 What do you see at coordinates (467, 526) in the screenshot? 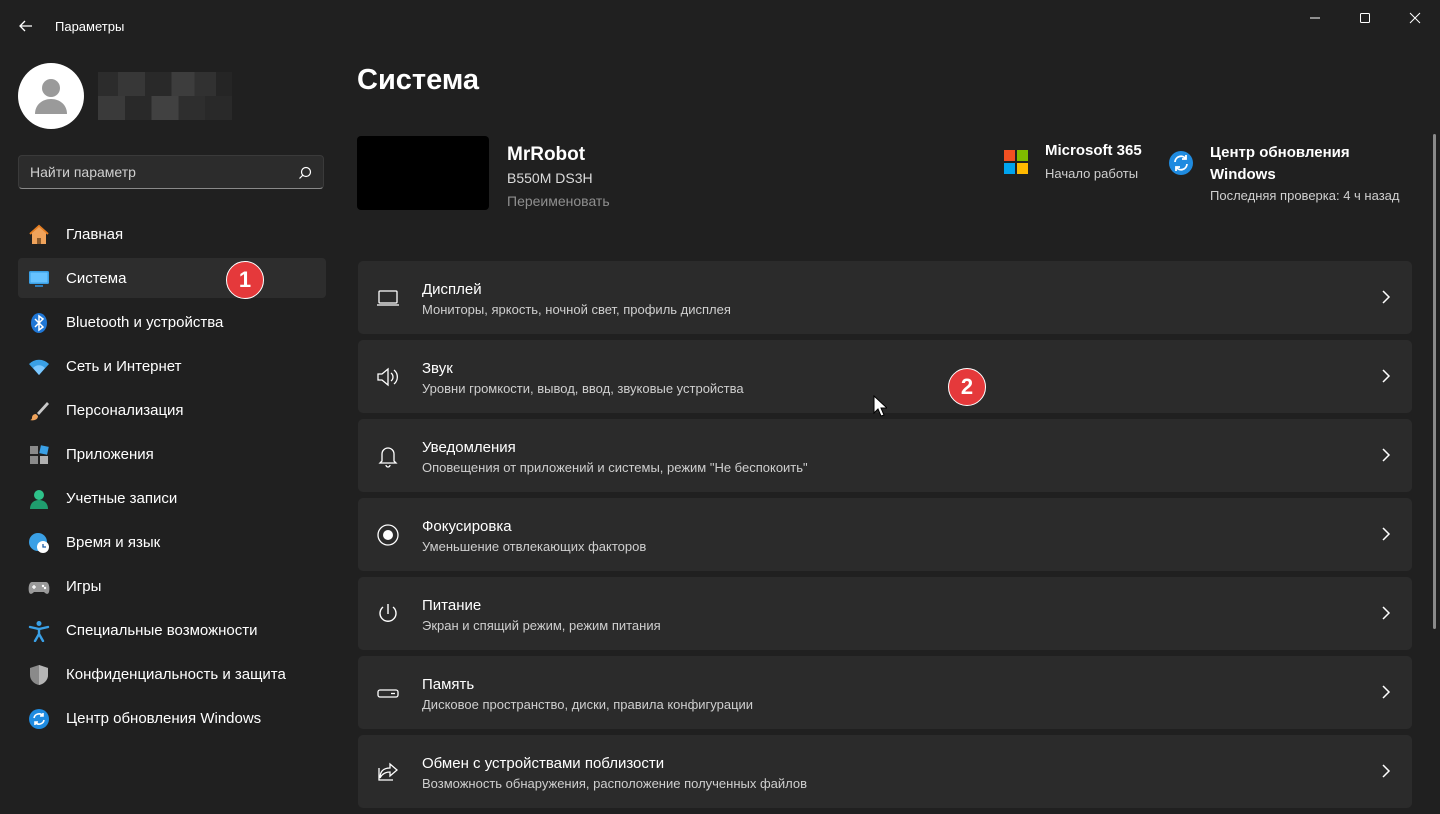
I see `card-title: Фокусировка` at bounding box center [467, 526].